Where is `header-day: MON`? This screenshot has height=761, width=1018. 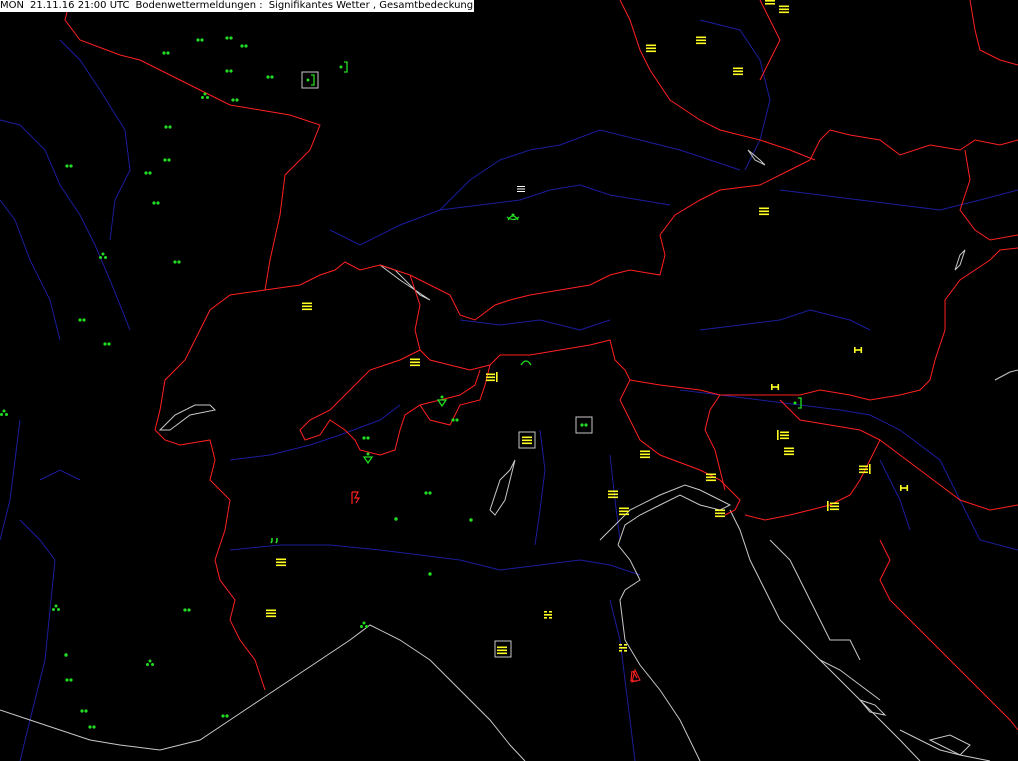
header-day: MON is located at coordinates (12, 5).